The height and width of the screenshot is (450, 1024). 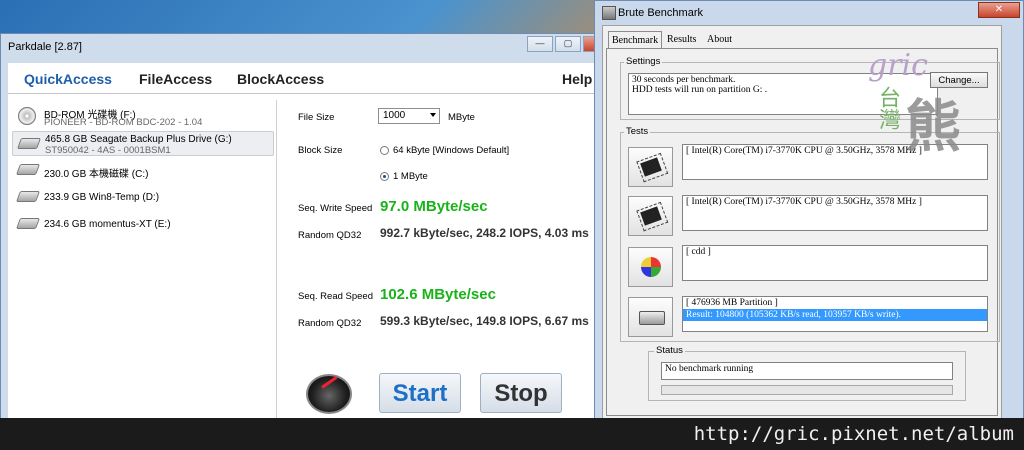 What do you see at coordinates (484, 321) in the screenshot?
I see `random-read-value: 599.3 kByte/sec, 149.8 IOPS, 6.67 ms` at bounding box center [484, 321].